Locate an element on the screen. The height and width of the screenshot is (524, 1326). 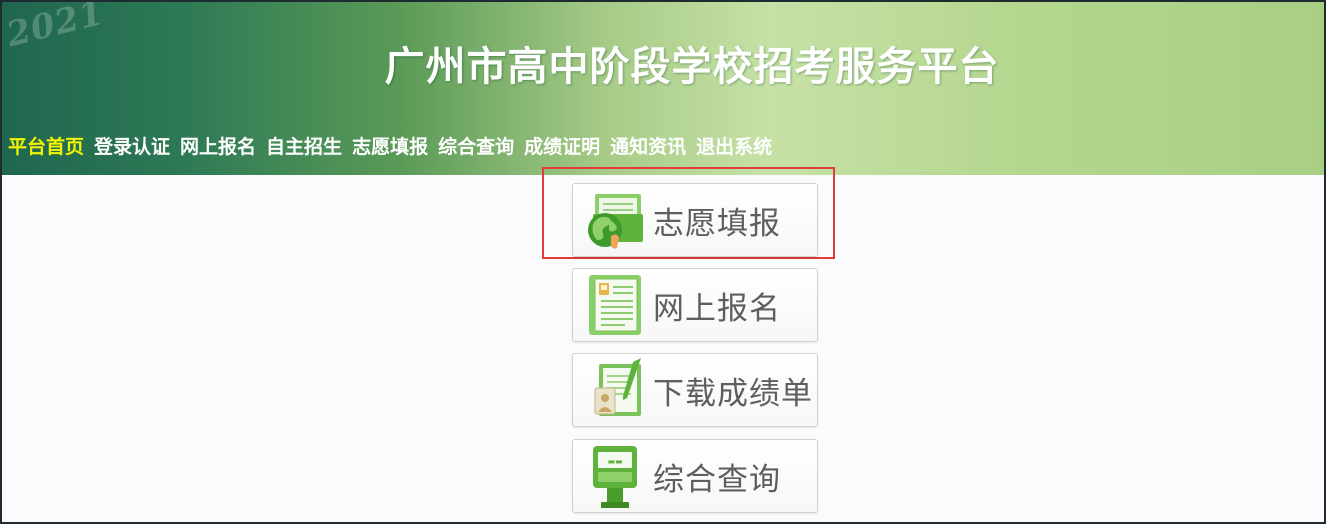
nav-item-online-registration: 网上报名 is located at coordinates (218, 145).